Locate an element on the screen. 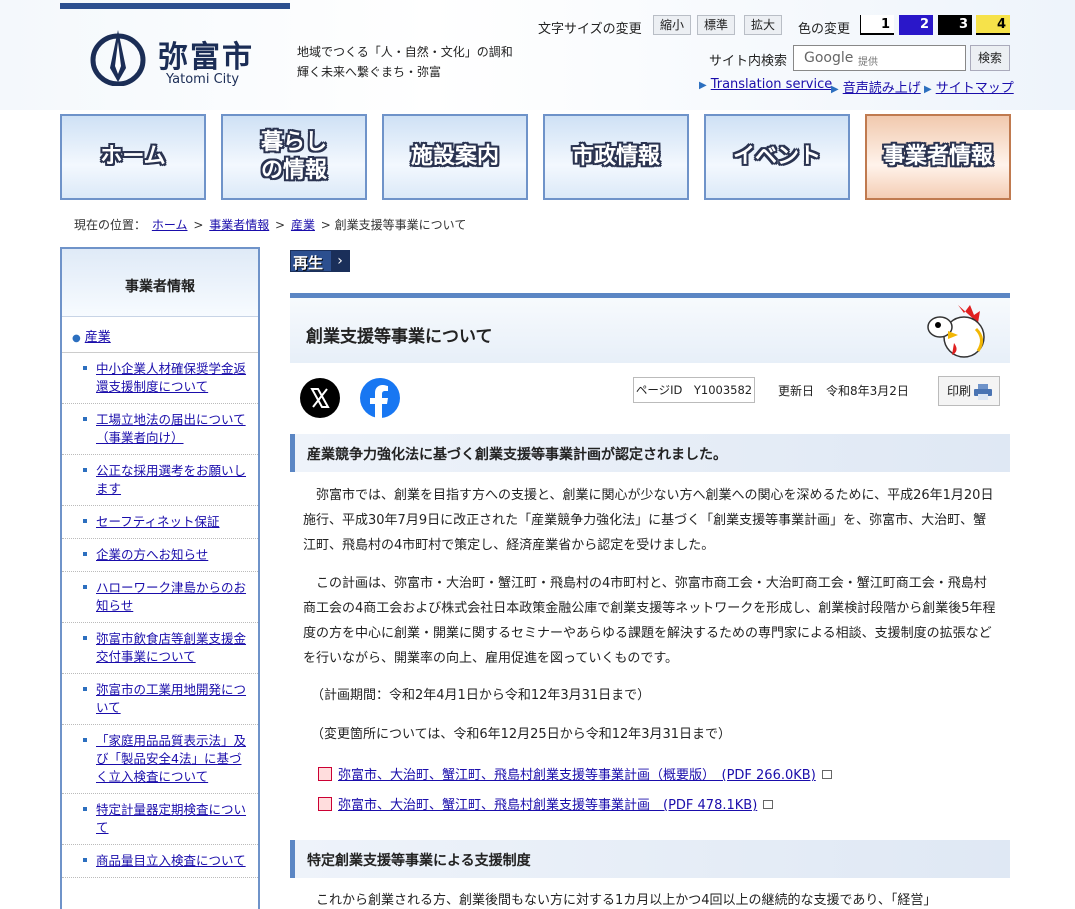 Image resolution: width=1075 pixels, height=909 pixels. sidebar-item-link: 工場立地法の届出について（事業者向け） is located at coordinates (171, 428).